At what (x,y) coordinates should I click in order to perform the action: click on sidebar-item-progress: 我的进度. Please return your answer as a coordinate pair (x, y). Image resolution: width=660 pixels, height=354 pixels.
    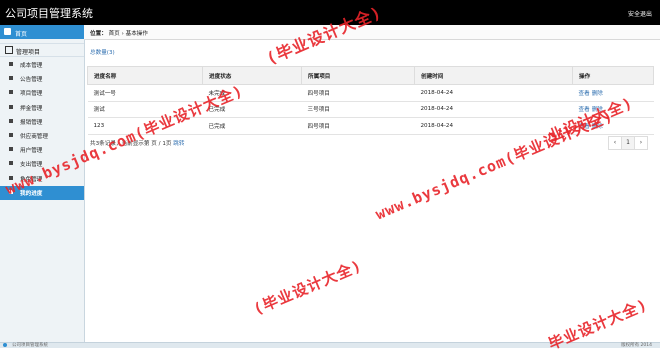
    Looking at the image, I should click on (42, 192).